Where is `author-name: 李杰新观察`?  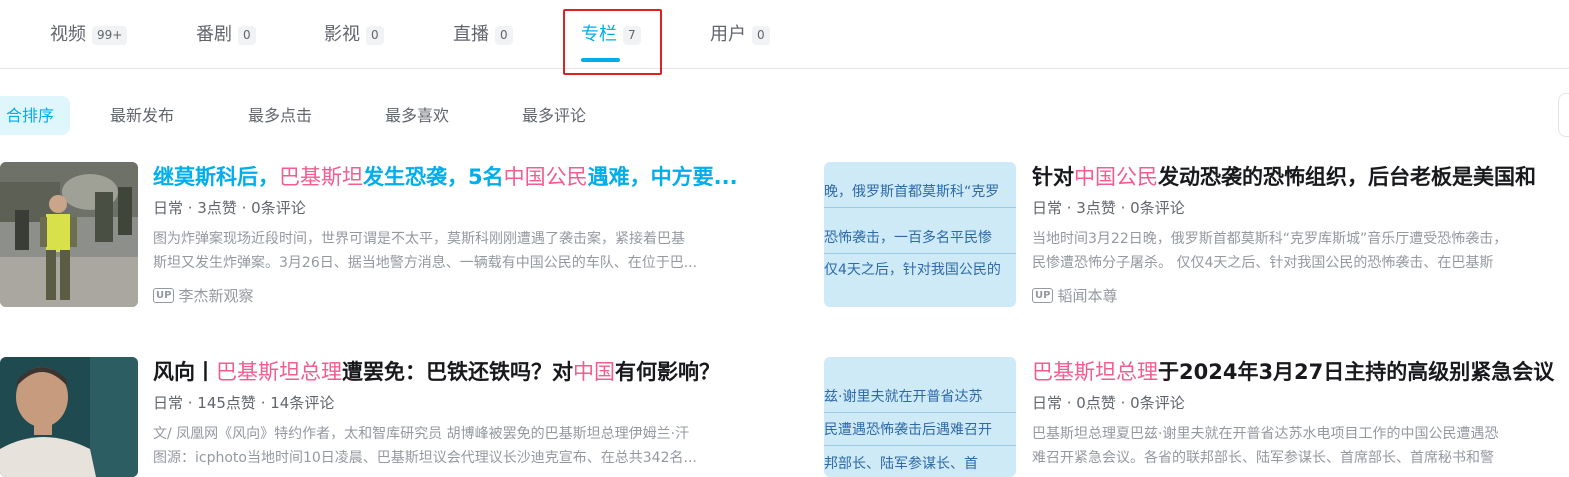 author-name: 李杰新观察 is located at coordinates (216, 296).